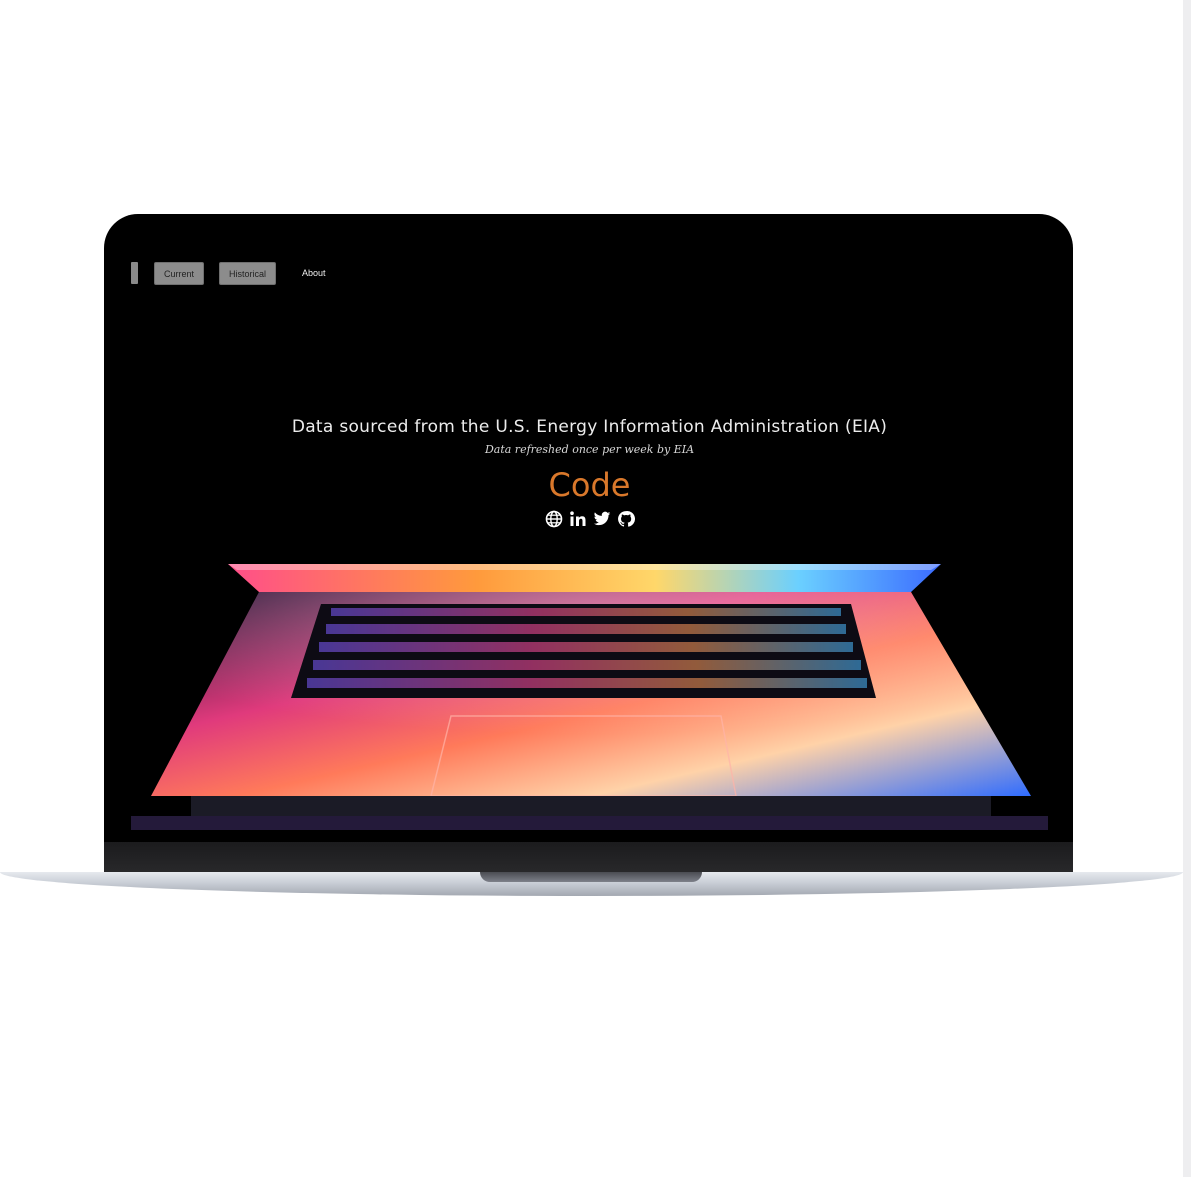 This screenshot has height=1177, width=1191. What do you see at coordinates (602, 519) in the screenshot?
I see `twitter-icon` at bounding box center [602, 519].